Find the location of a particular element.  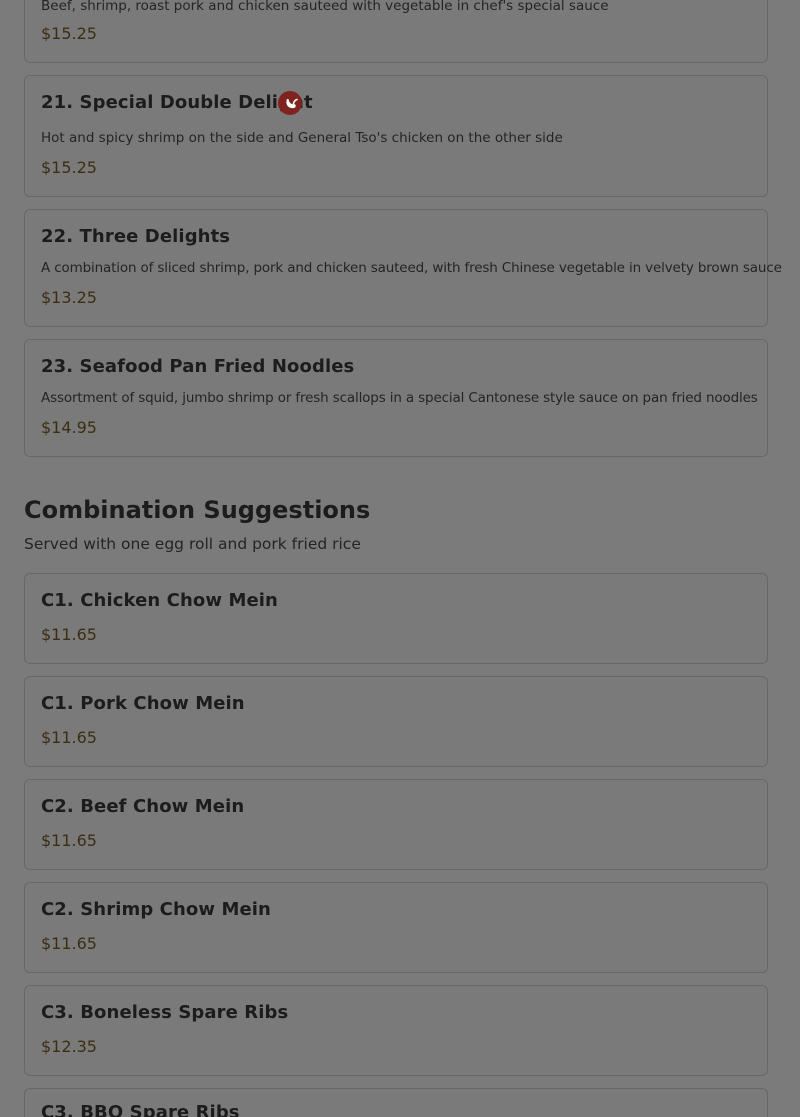

item-name: C3. BBQ Spare Ribs is located at coordinates (140, 1109).